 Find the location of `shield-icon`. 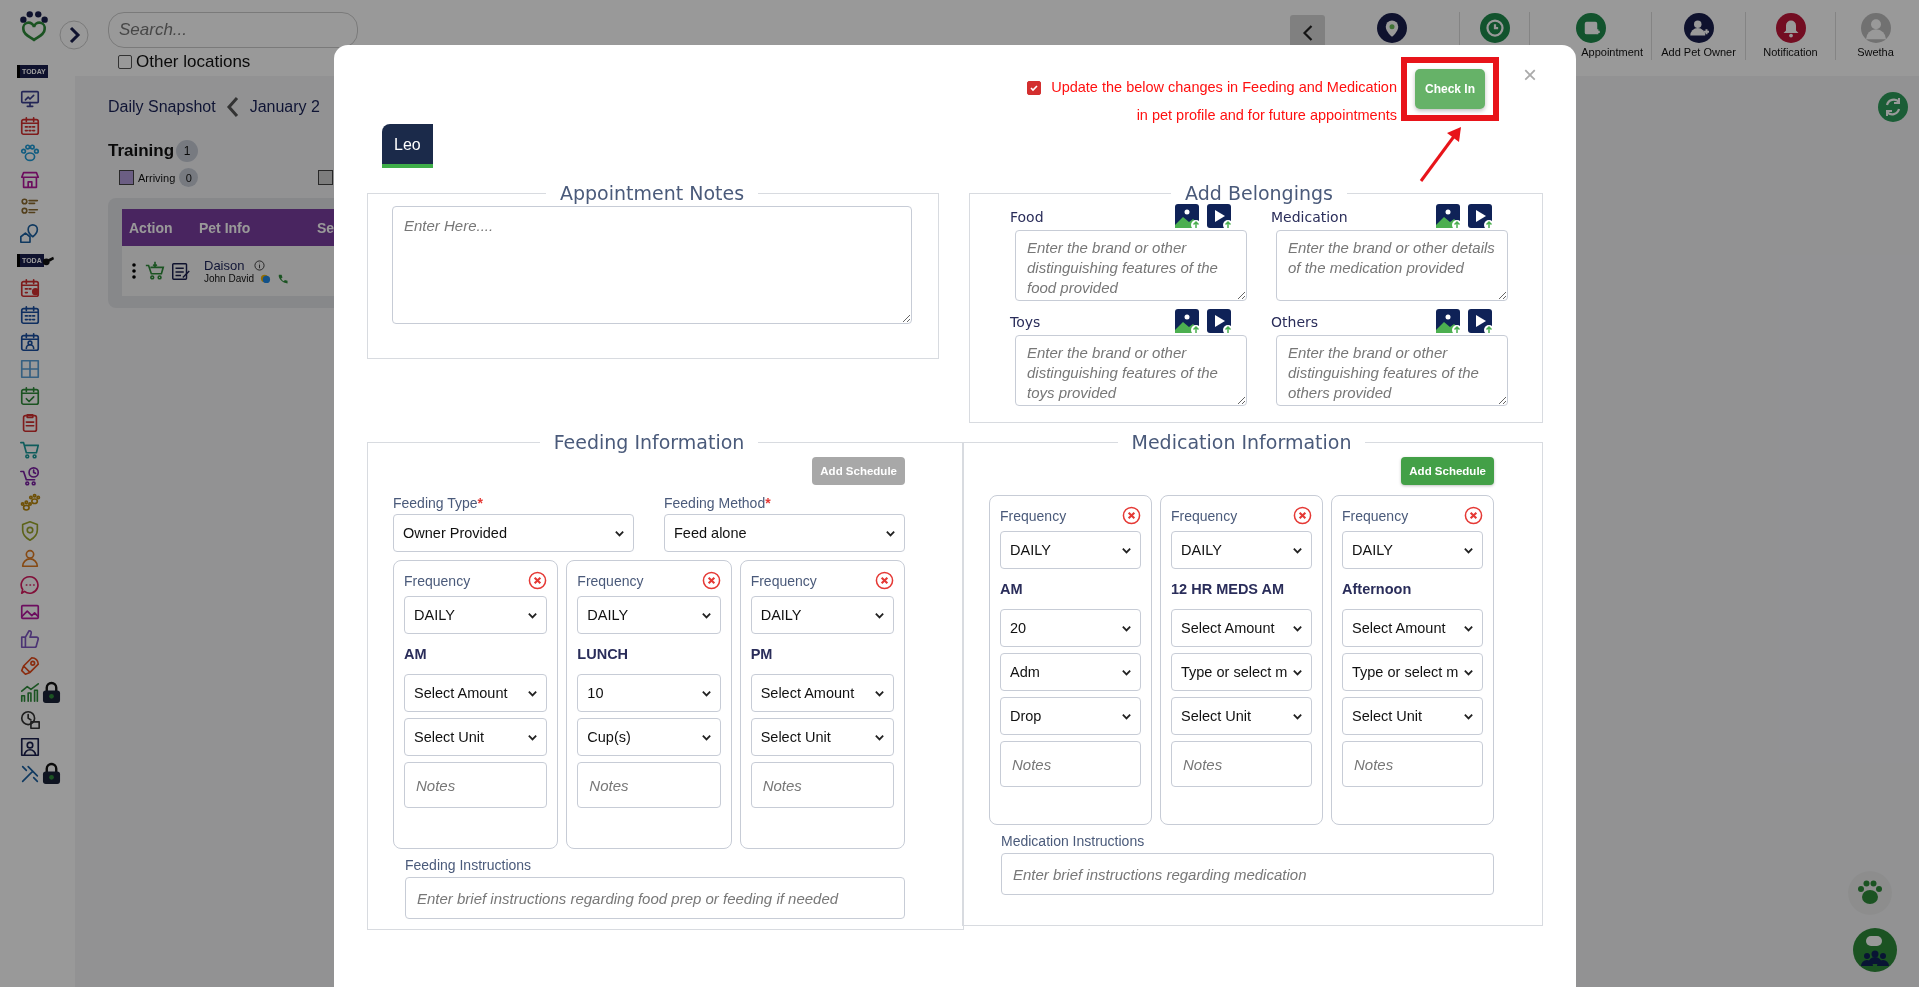

shield-icon is located at coordinates (30, 530).